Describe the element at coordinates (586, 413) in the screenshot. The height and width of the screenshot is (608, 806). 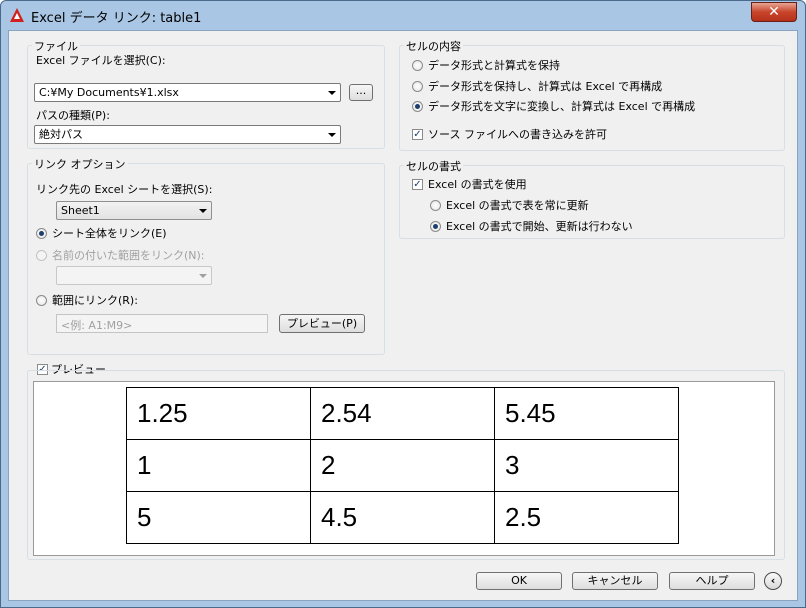
I see `table-cell: 5.45` at that location.